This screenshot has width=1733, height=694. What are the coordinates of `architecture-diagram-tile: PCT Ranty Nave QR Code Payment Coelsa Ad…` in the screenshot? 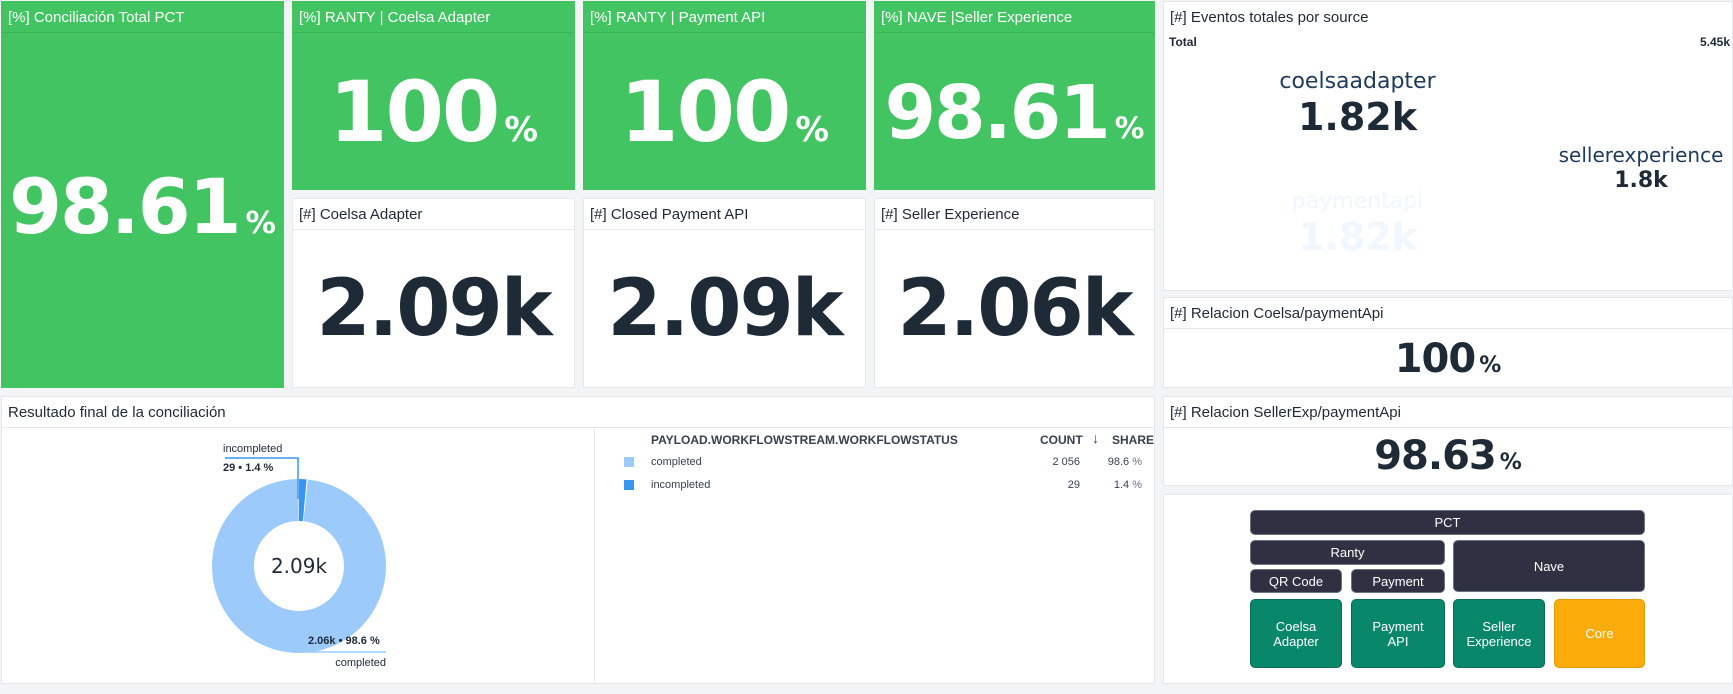 It's located at (1448, 589).